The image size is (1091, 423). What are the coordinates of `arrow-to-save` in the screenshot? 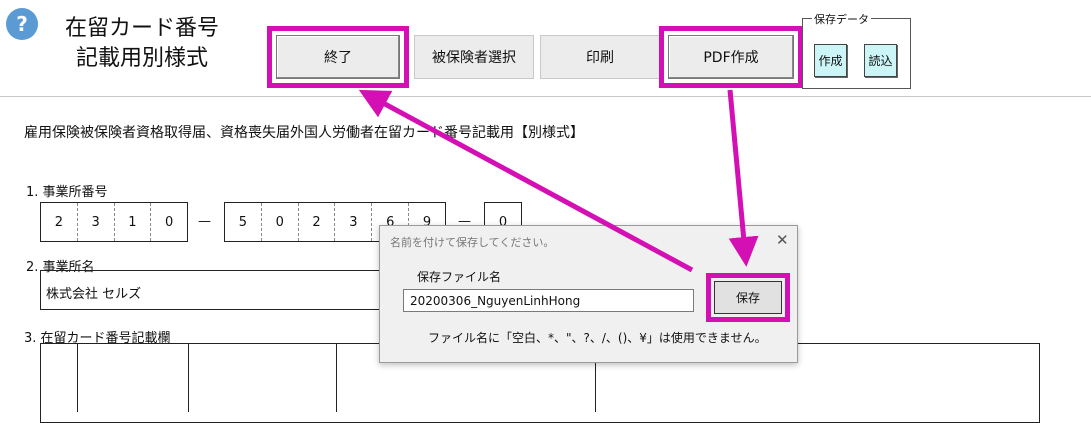 It's located at (743, 178).